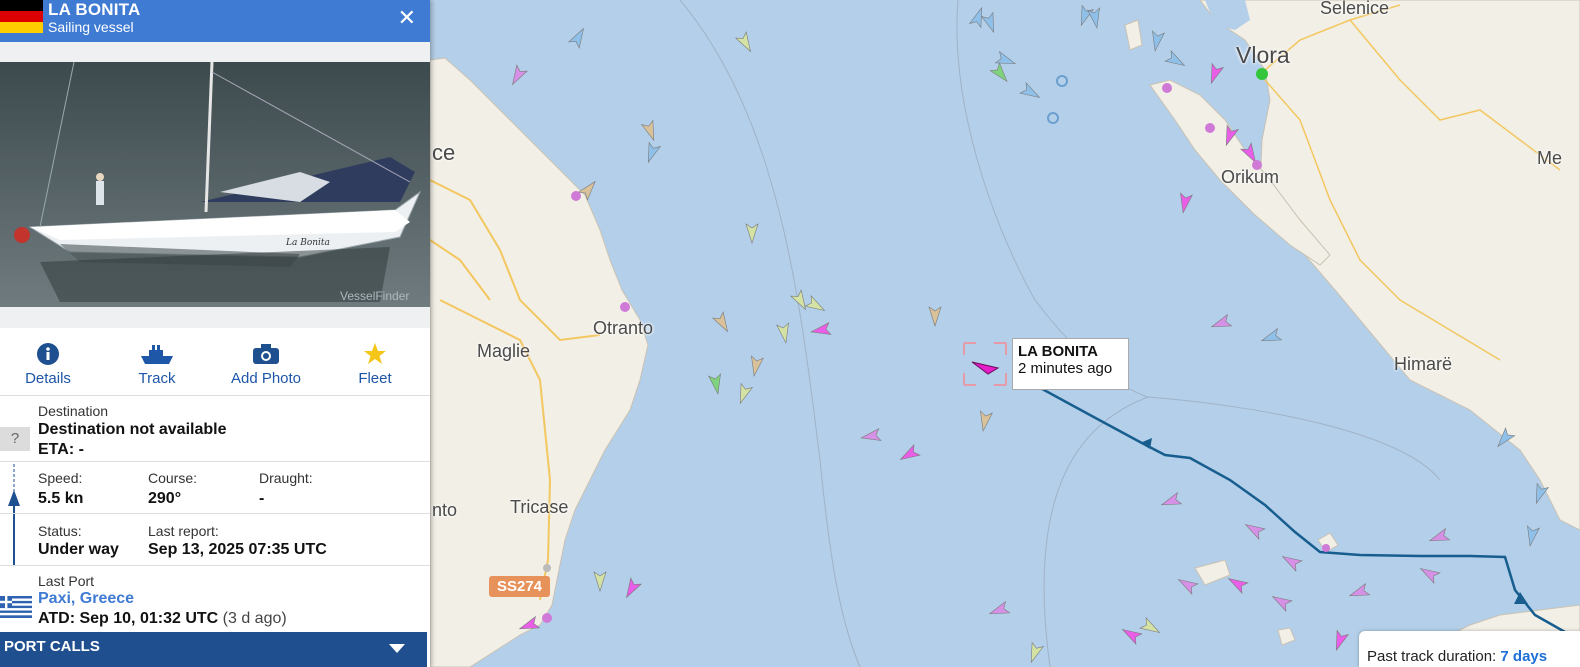 Image resolution: width=1580 pixels, height=667 pixels. I want to click on place-label-vlora: Vlora, so click(1263, 55).